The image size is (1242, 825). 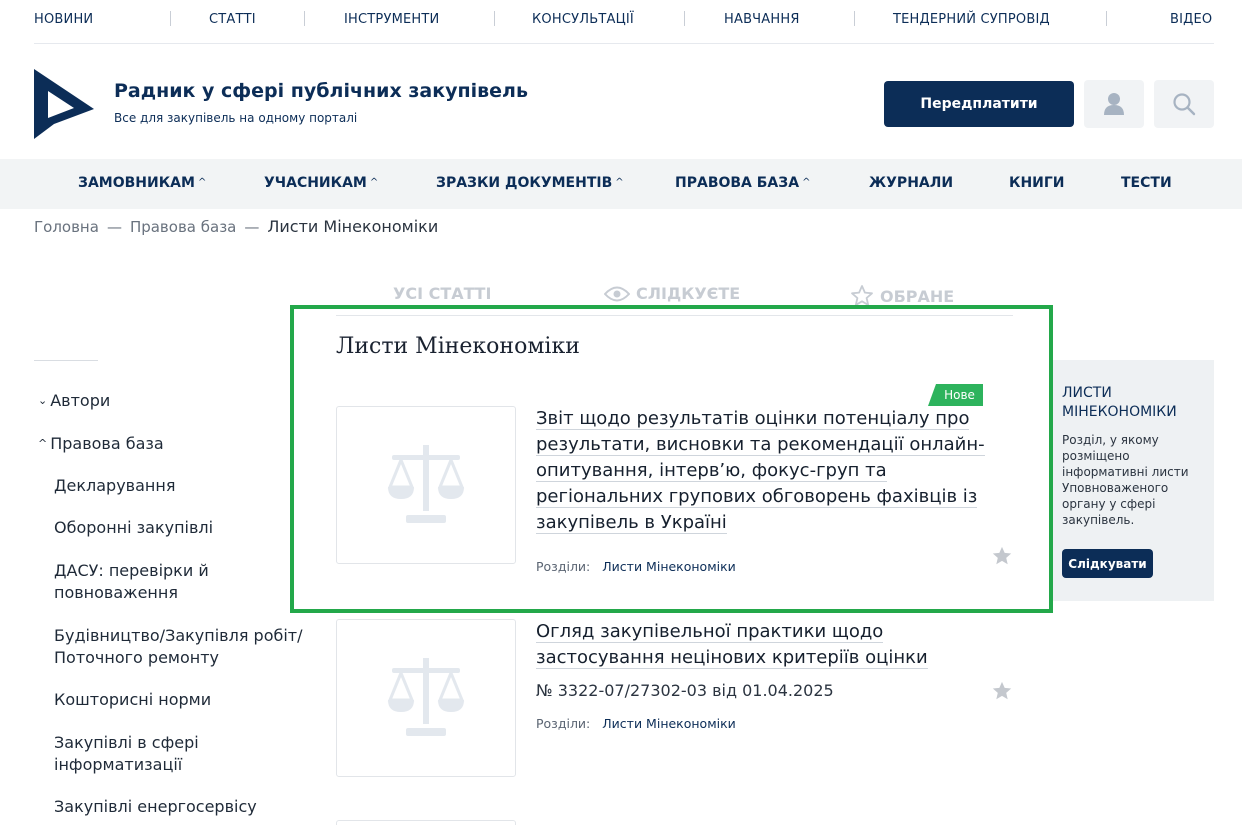 I want to click on section-title: Листи Мінекономіки, so click(x=458, y=346).